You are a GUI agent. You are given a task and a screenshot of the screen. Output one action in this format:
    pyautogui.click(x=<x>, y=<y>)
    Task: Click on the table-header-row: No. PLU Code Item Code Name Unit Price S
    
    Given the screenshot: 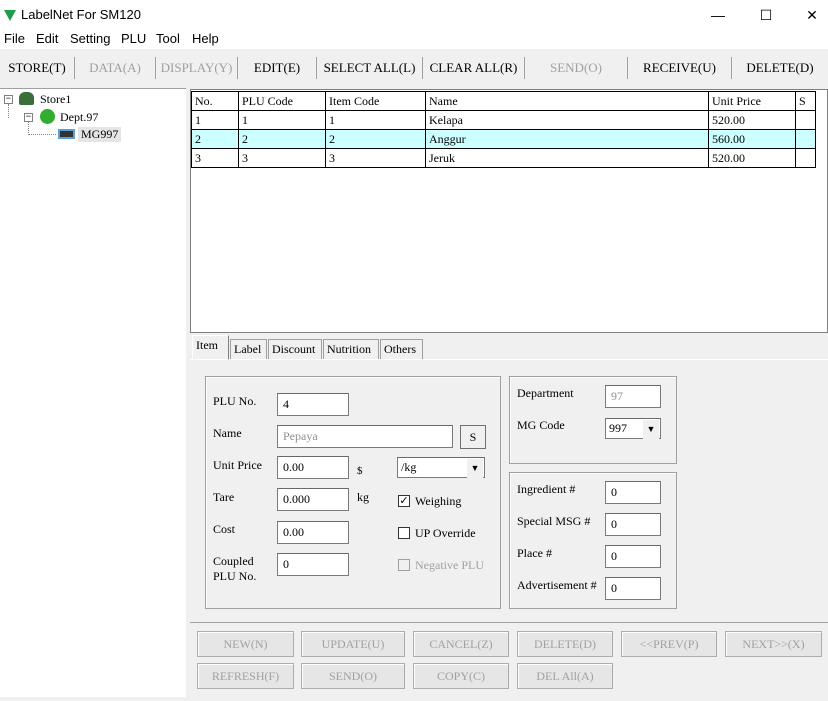 What is the action you would take?
    pyautogui.click(x=503, y=101)
    